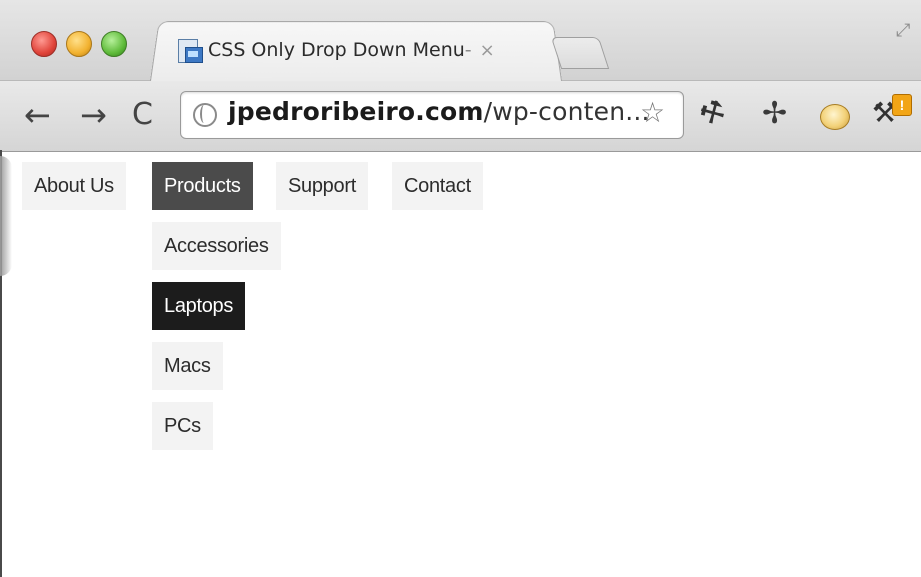  I want to click on window-edge-shadow, so click(6, 216).